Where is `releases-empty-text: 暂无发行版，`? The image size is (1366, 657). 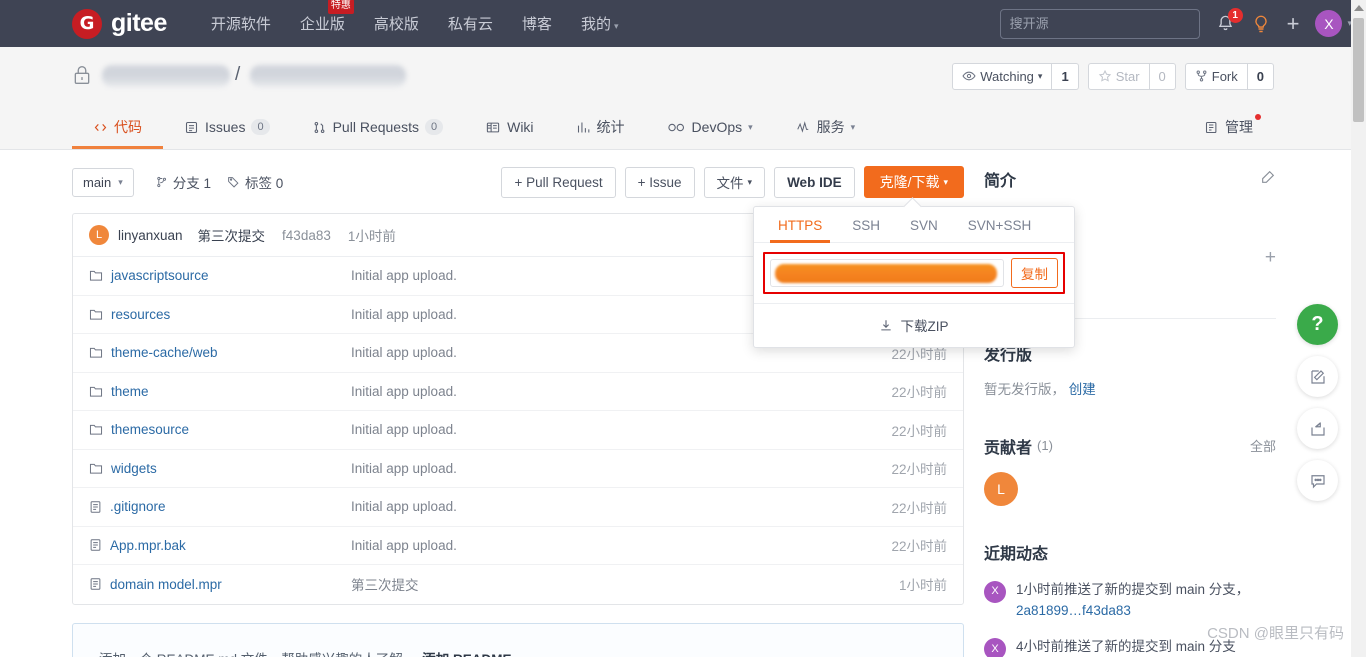 releases-empty-text: 暂无发行版， is located at coordinates (1024, 389).